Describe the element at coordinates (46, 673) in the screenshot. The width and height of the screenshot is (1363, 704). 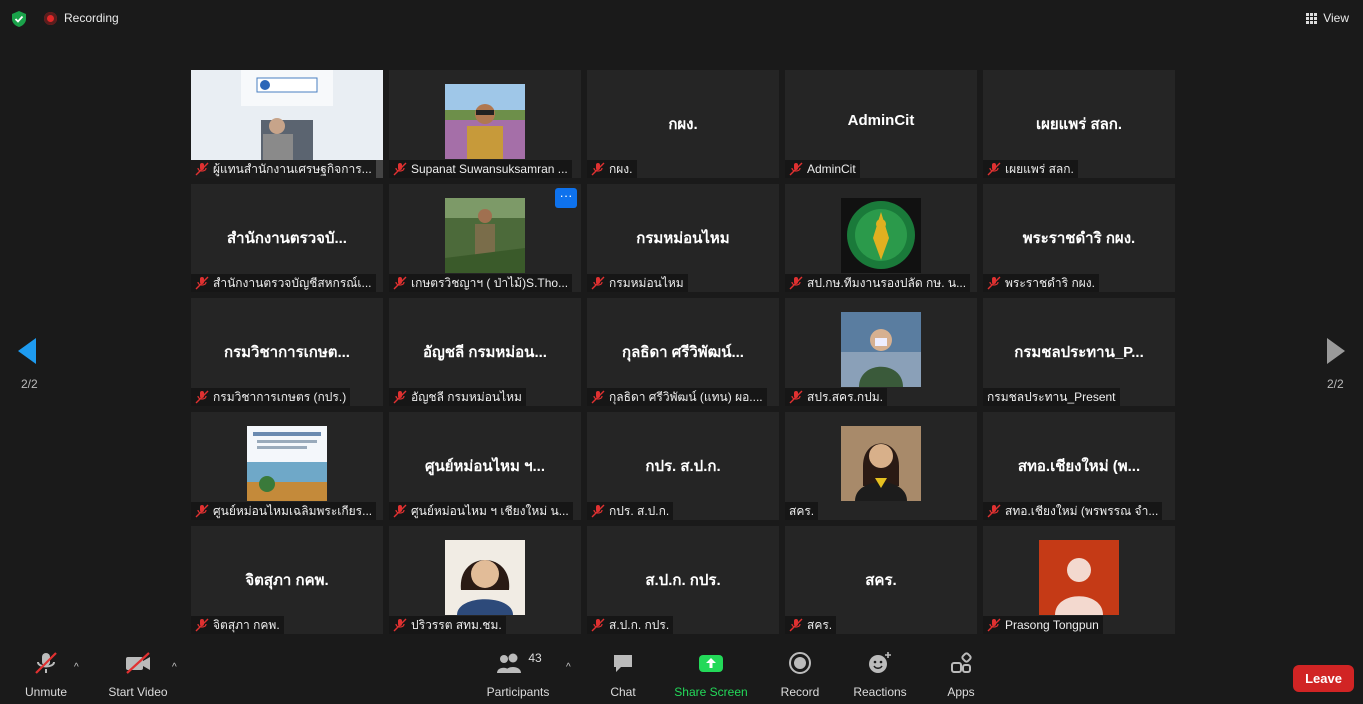
I see `unmute-button: Unmute` at that location.